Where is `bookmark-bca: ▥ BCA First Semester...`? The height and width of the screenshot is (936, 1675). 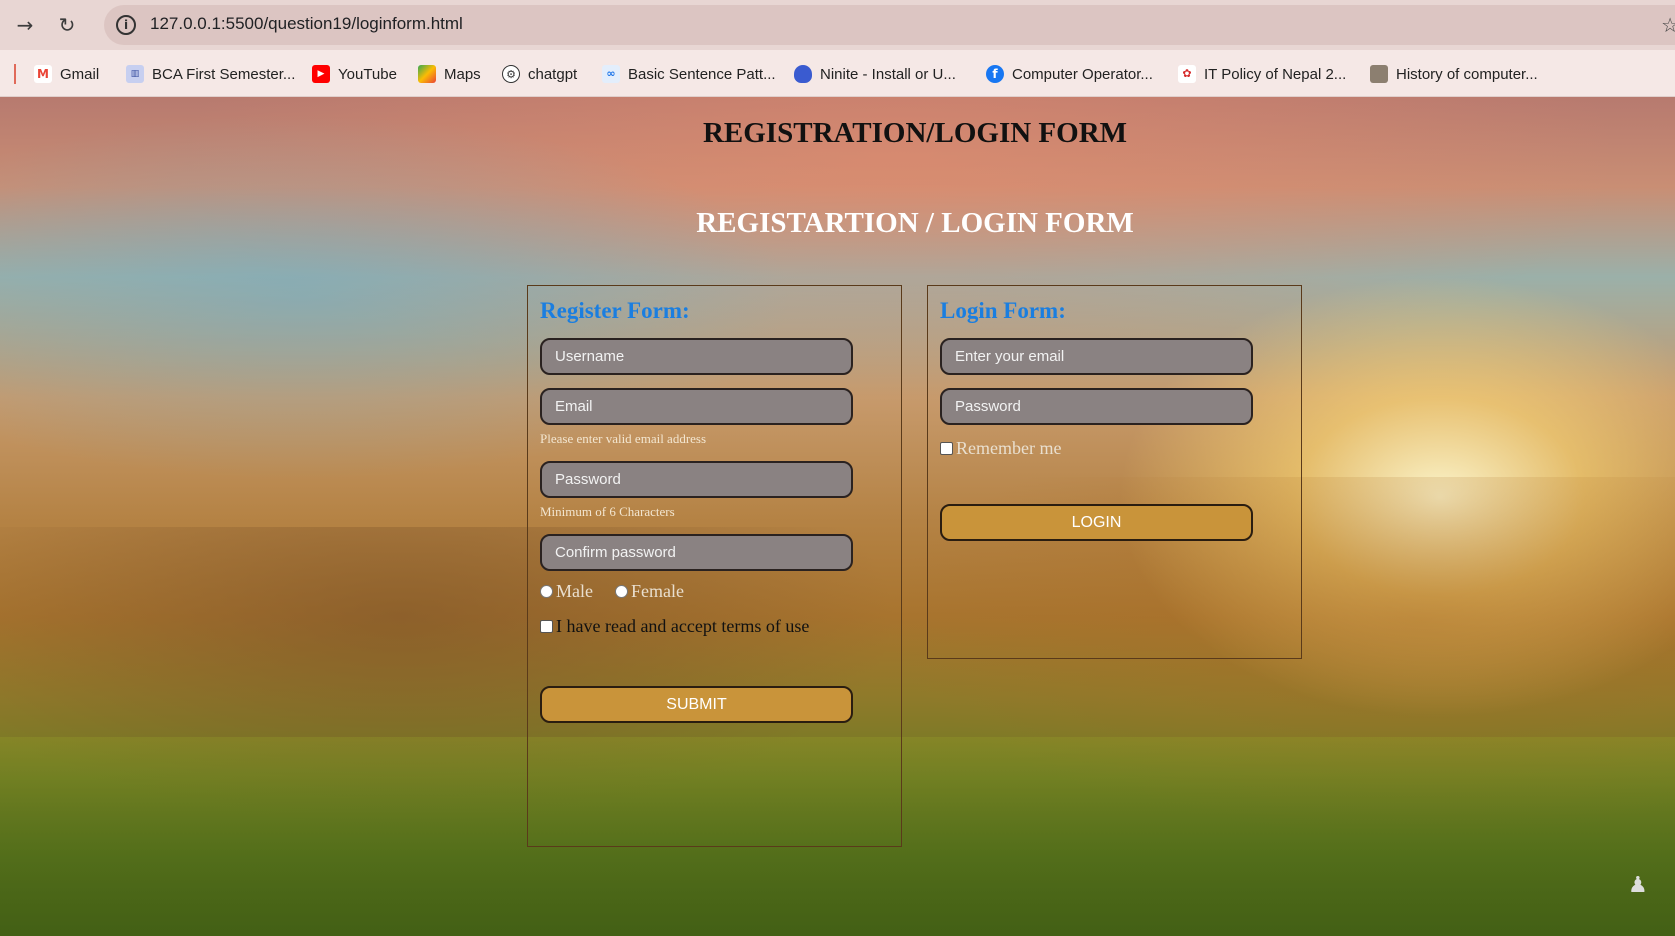
bookmark-bca: ▥ BCA First Semester... is located at coordinates (210, 74).